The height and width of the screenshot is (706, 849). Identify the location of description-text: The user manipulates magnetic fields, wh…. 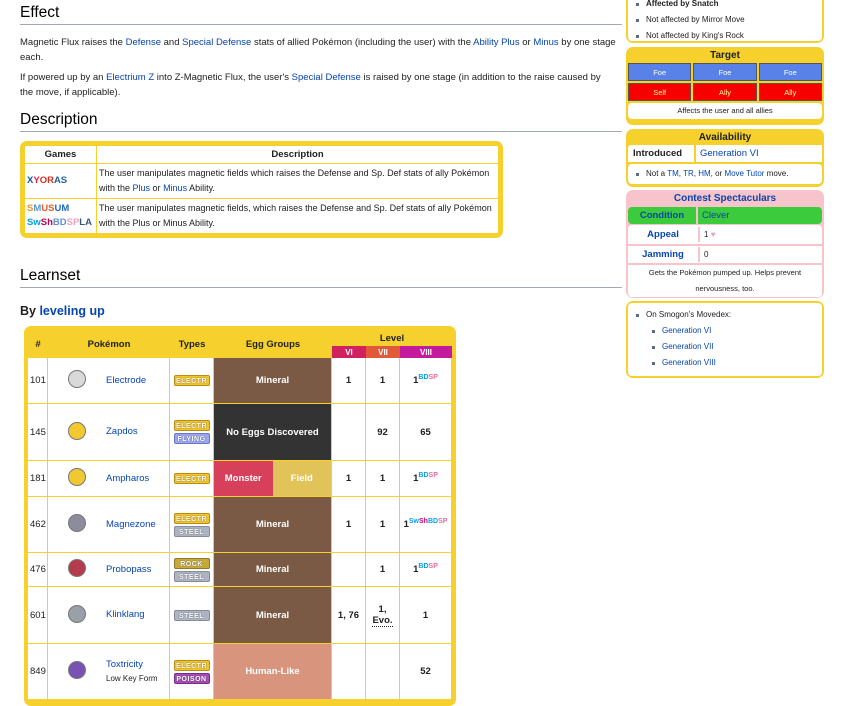
(297, 216).